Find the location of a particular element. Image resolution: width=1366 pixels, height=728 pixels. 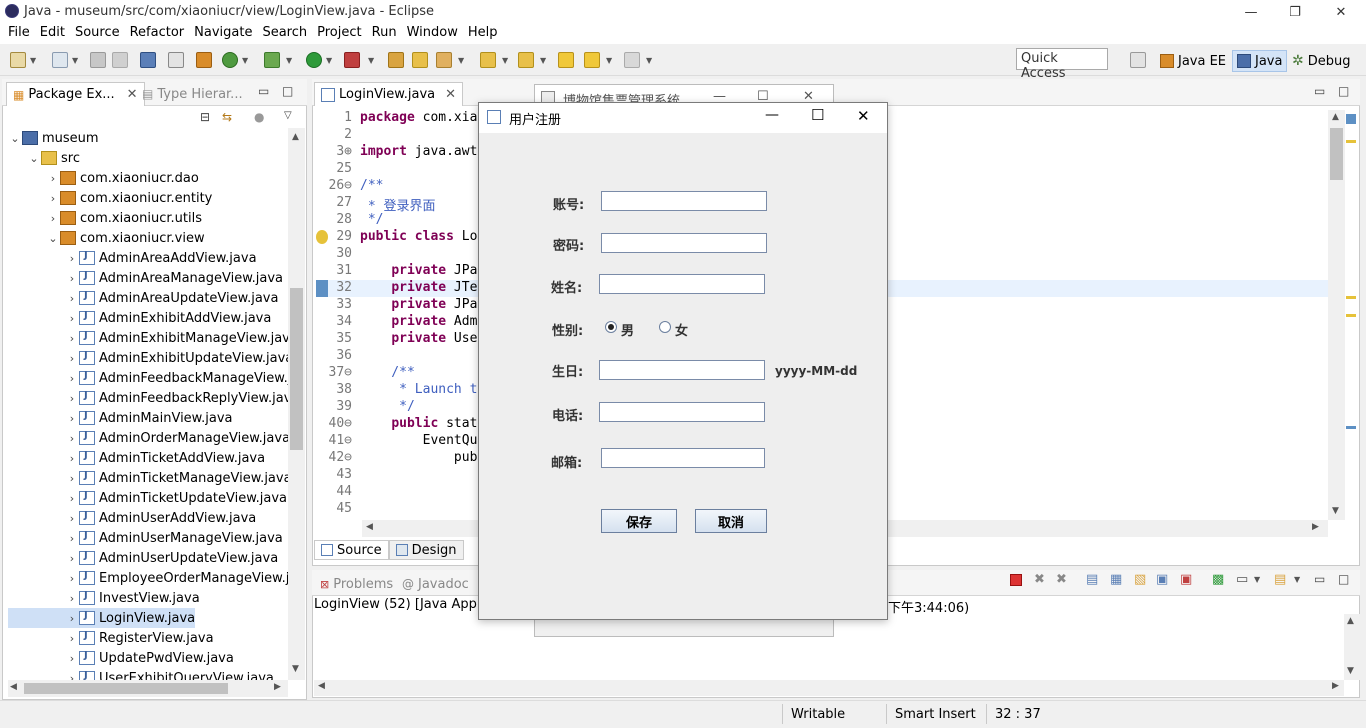

console-vertical-scrollbar: ▲ ▼ is located at coordinates (1352, 647).